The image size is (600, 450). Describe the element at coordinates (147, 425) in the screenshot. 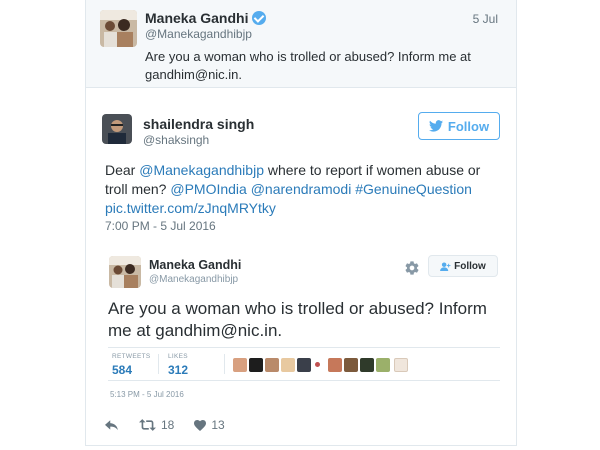

I see `retweet-icon` at that location.